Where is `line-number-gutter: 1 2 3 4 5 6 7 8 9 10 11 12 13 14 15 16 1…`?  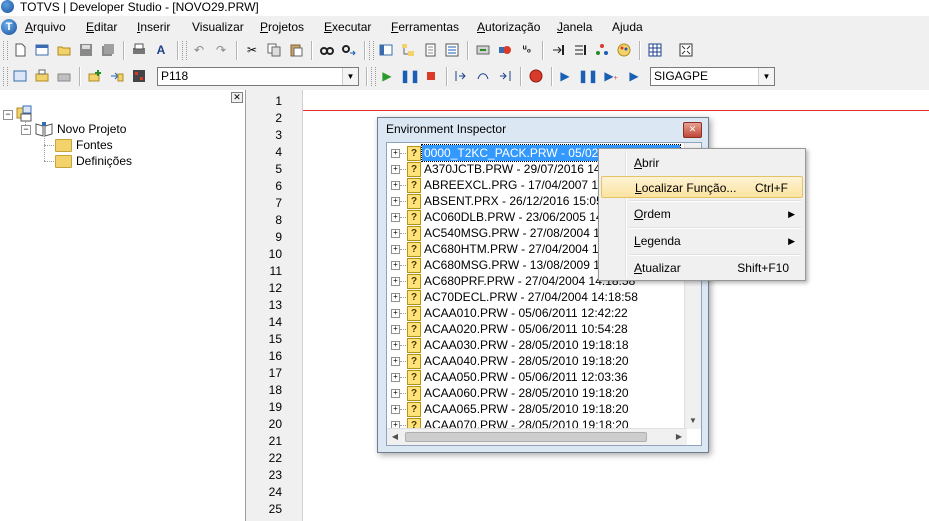
line-number-gutter: 1 2 3 4 5 6 7 8 9 10 11 12 13 14 15 16 1… is located at coordinates (274, 305).